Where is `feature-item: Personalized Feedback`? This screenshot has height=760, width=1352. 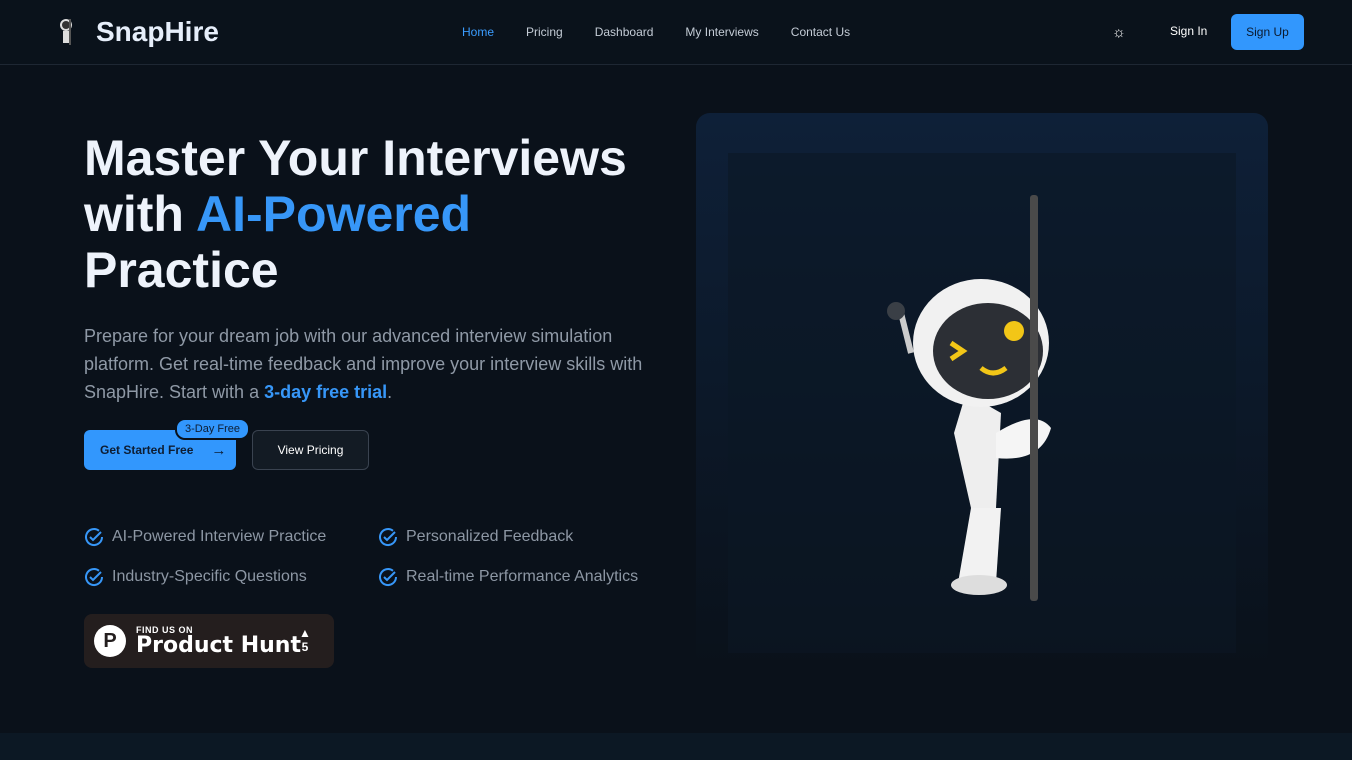
feature-item: Personalized Feedback is located at coordinates (475, 537).